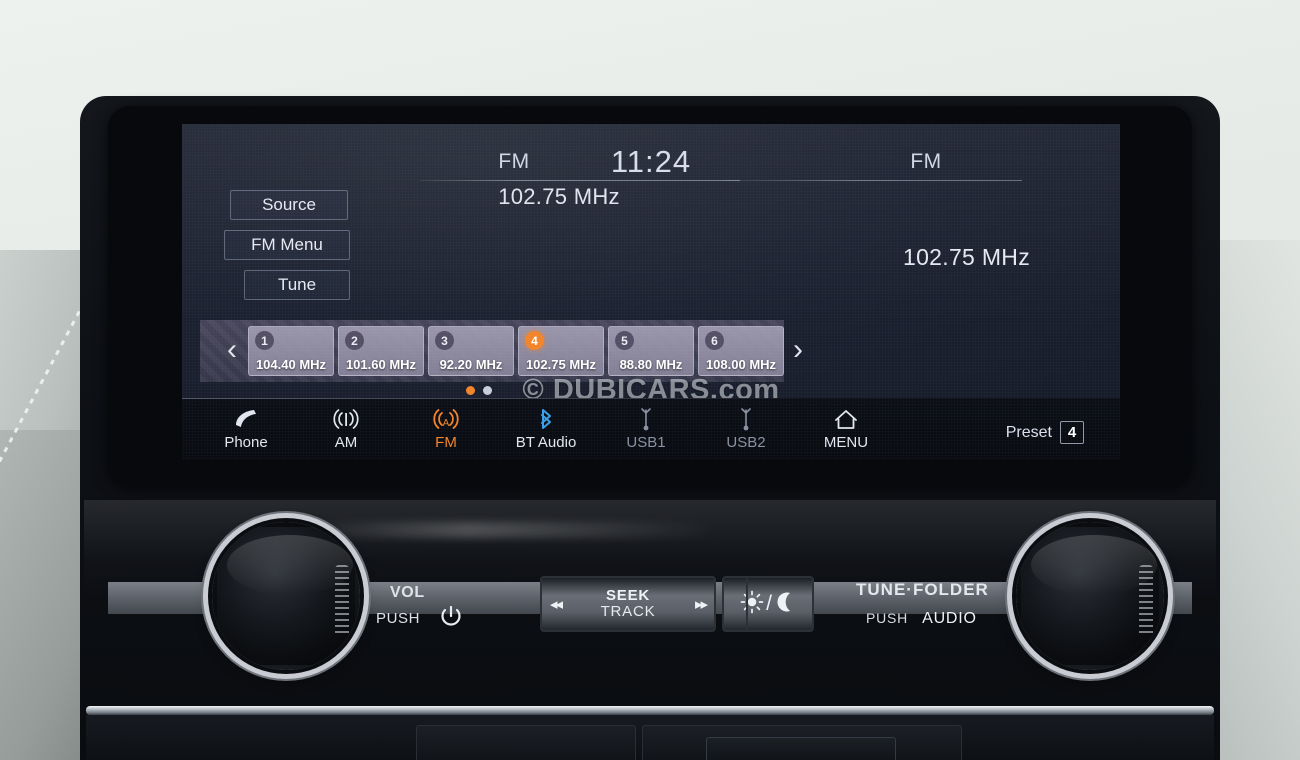 The image size is (1300, 760). What do you see at coordinates (872, 180) in the screenshot?
I see `header-divider-right` at bounding box center [872, 180].